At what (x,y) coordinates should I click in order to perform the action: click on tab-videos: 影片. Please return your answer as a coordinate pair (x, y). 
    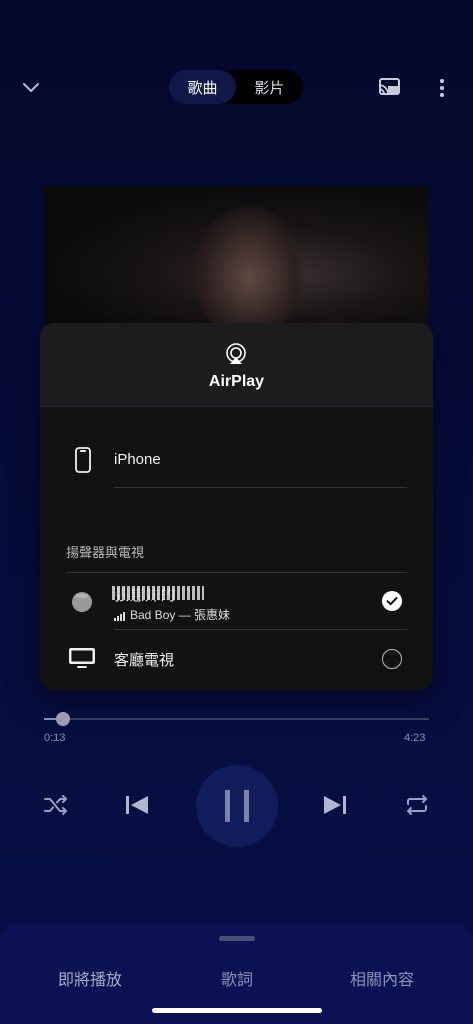
    Looking at the image, I should click on (269, 87).